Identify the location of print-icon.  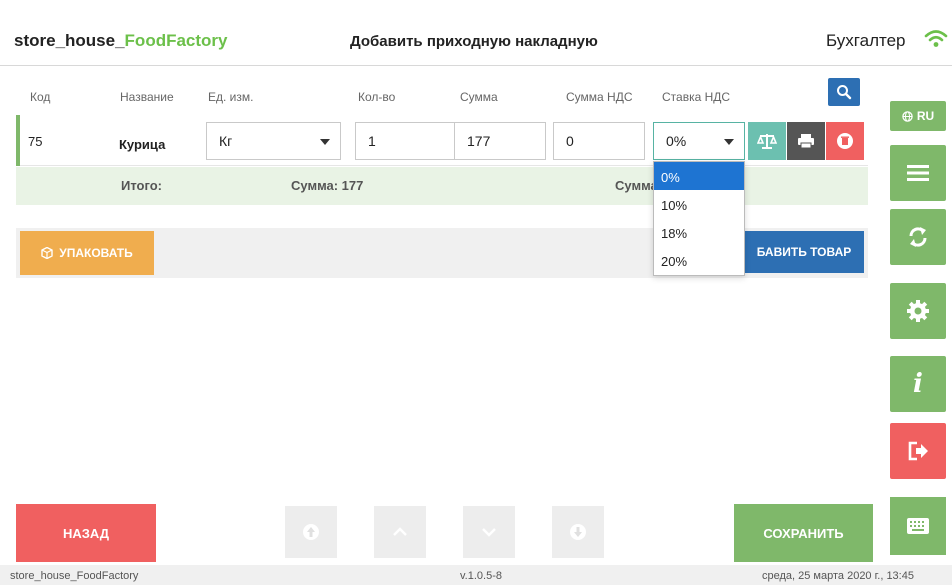
(806, 141).